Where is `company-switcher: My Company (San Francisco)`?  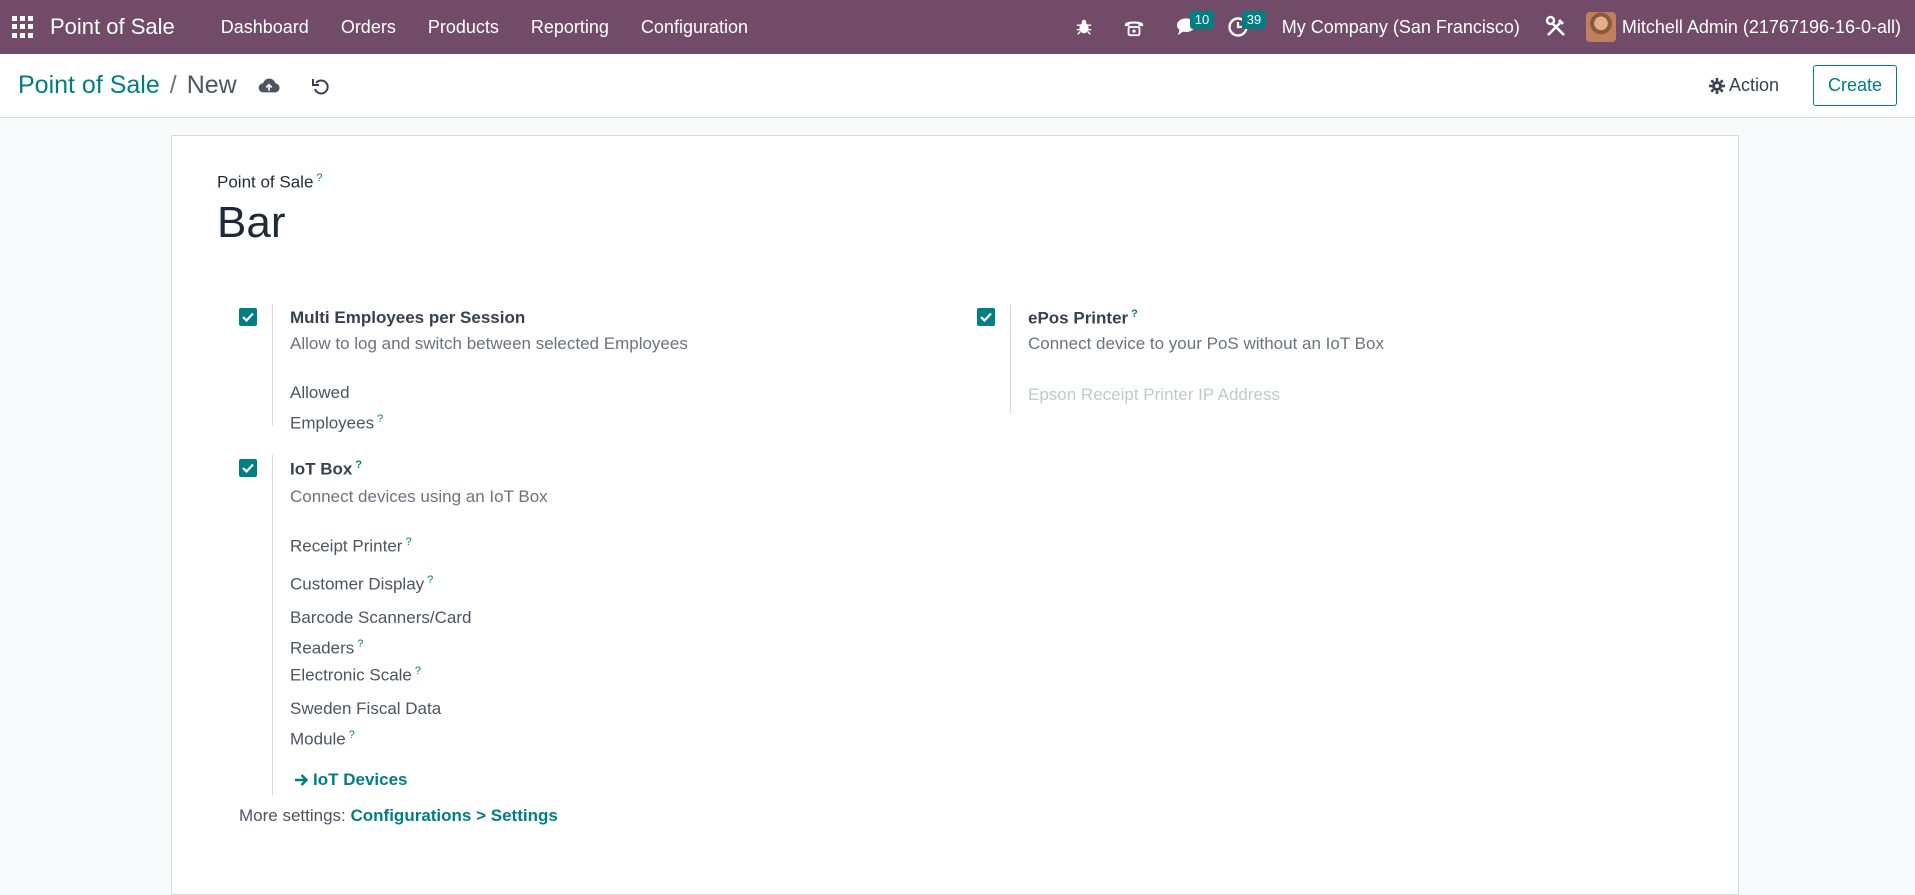 company-switcher: My Company (San Francisco) is located at coordinates (1402, 27).